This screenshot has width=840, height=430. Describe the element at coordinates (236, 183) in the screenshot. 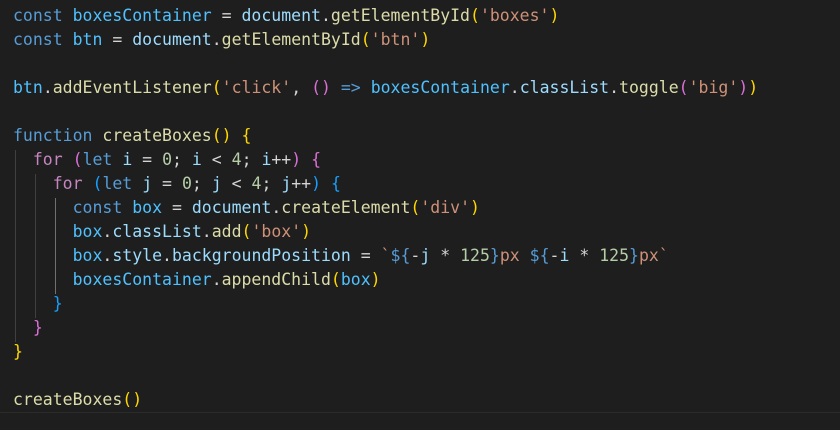

I see `code-token: <` at that location.